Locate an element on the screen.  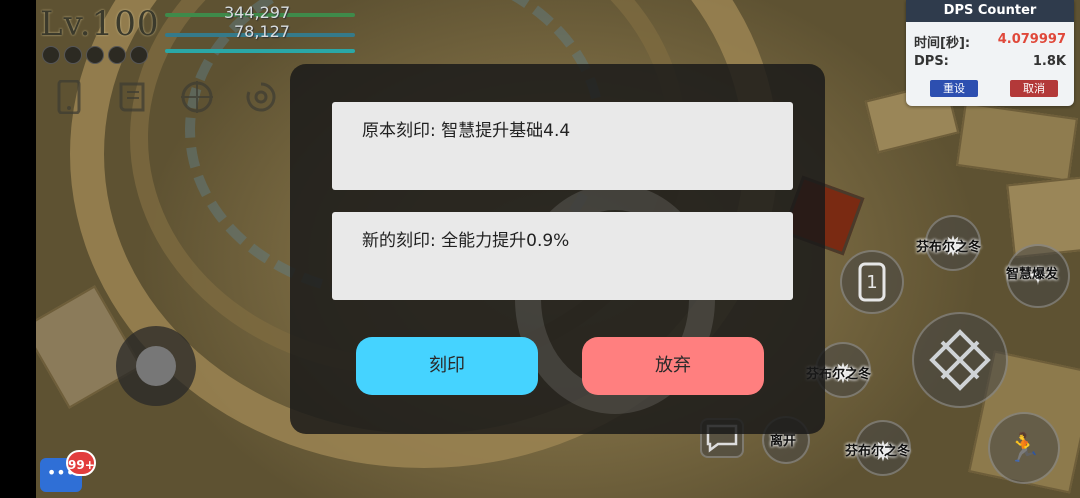
hud-menu is located at coordinates (165, 97).